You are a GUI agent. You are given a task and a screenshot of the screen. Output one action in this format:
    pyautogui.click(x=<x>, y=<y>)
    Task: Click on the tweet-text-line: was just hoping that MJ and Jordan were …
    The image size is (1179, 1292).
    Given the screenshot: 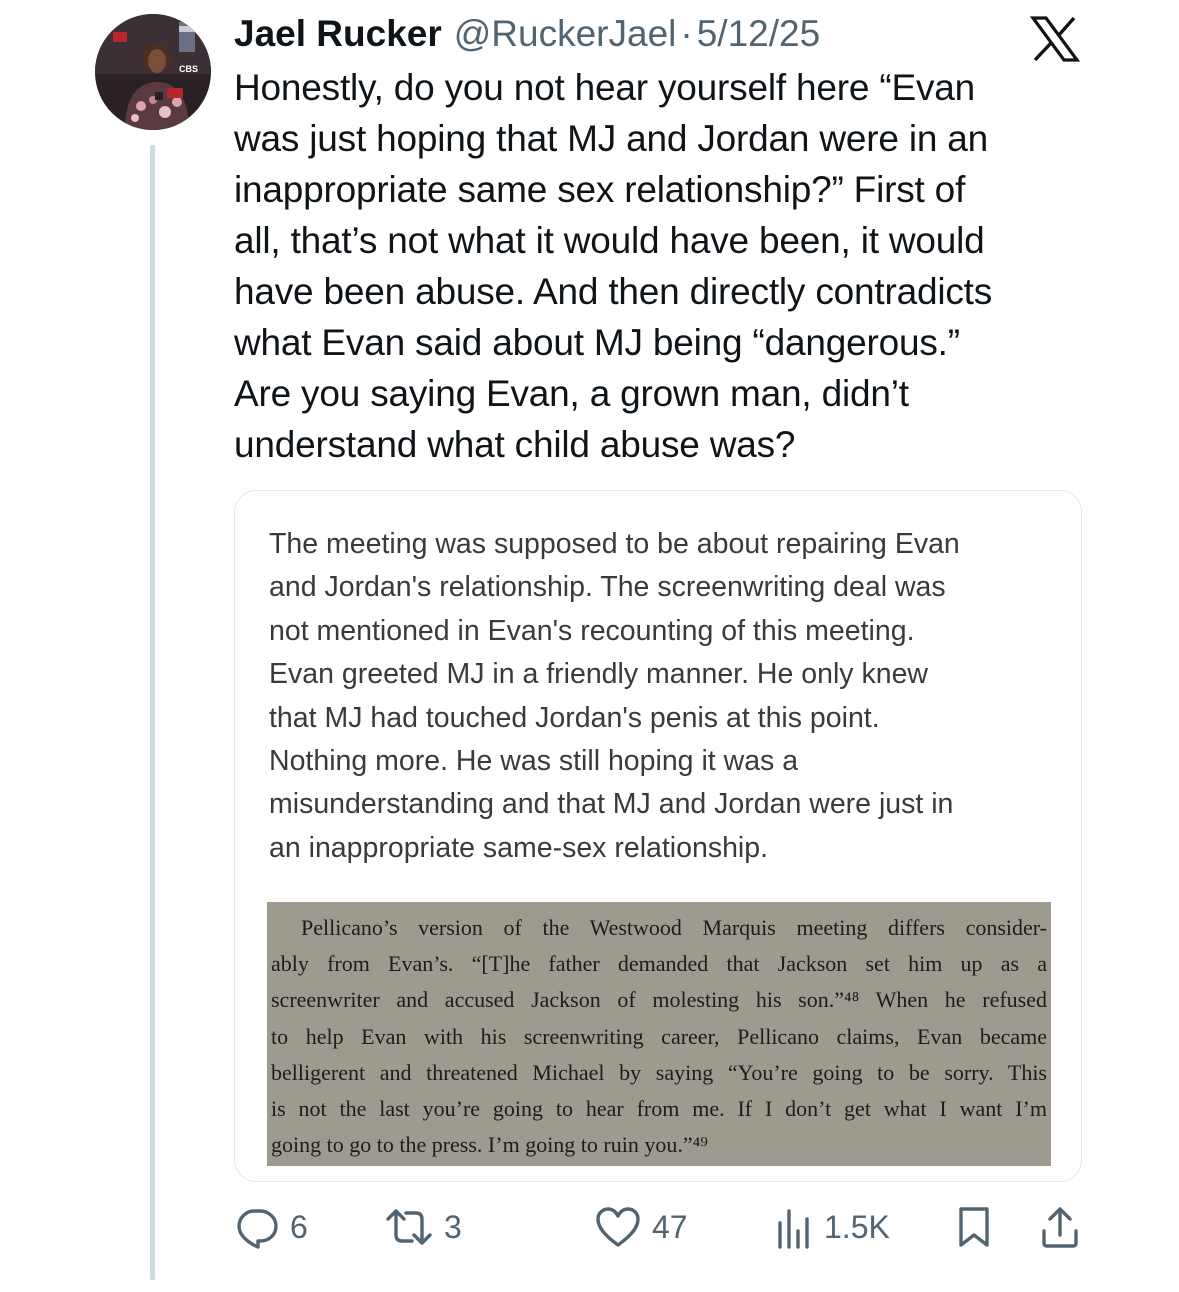 What is the action you would take?
    pyautogui.click(x=611, y=138)
    